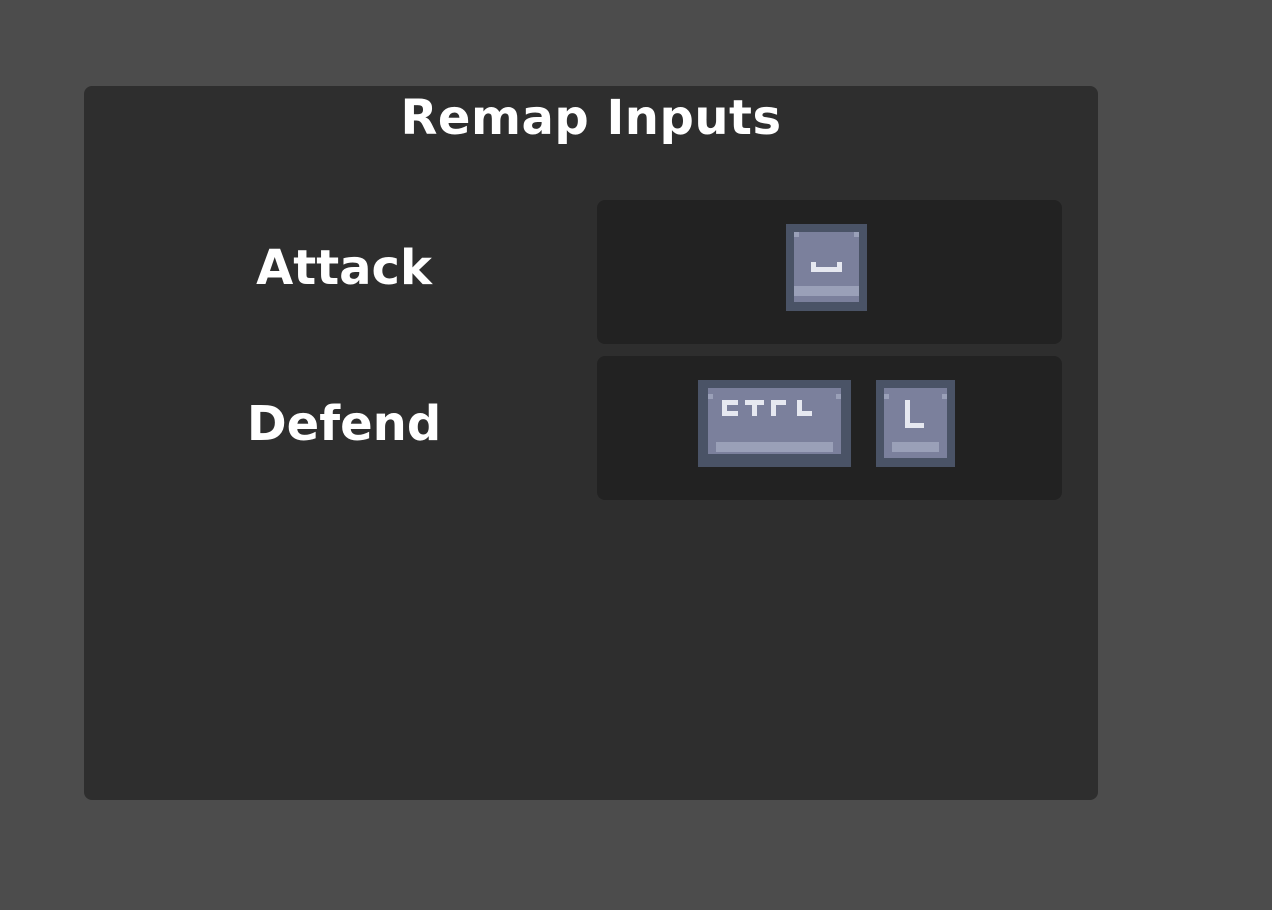 The image size is (1272, 910). What do you see at coordinates (774, 423) in the screenshot?
I see `ctrl-key-icon` at bounding box center [774, 423].